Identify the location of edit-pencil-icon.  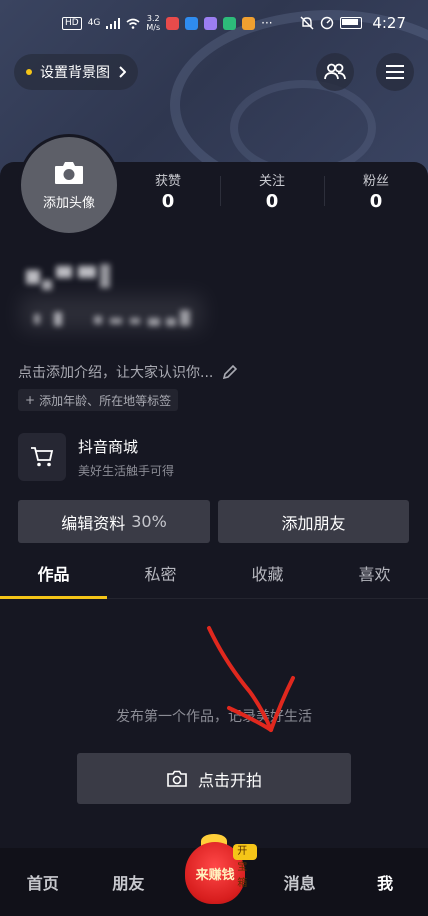
(230, 372).